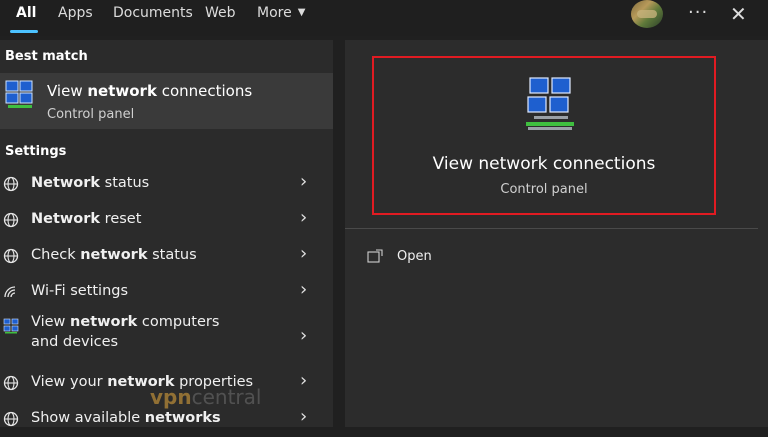 This screenshot has width=768, height=437. I want to click on settings-item-check-network-status: Check network status ›, so click(166, 257).